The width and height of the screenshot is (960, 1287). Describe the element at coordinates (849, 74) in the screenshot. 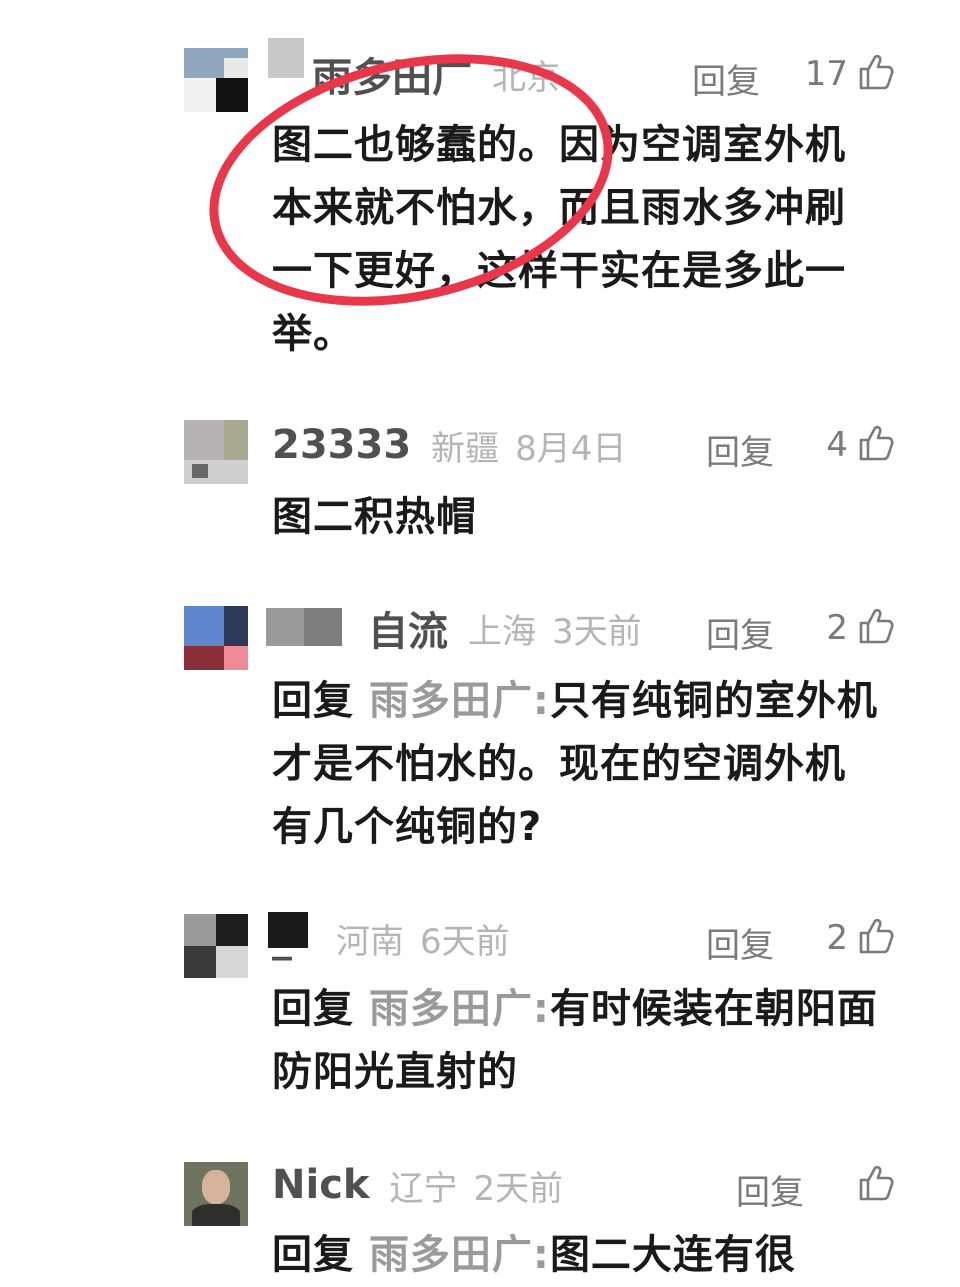

I see `like-button: 17` at that location.